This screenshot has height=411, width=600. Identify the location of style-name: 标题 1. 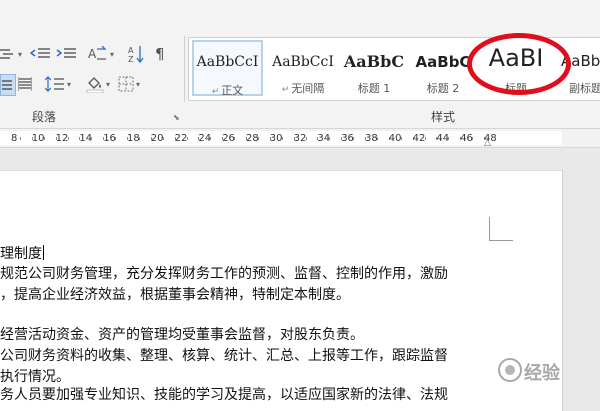
(374, 88).